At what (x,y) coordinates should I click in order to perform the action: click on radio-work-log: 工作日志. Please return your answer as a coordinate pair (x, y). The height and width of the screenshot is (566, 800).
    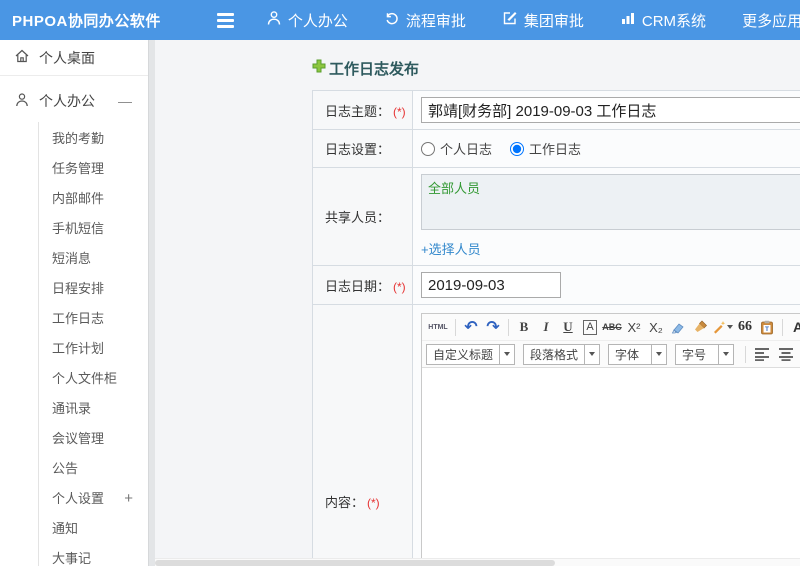
    Looking at the image, I should click on (545, 148).